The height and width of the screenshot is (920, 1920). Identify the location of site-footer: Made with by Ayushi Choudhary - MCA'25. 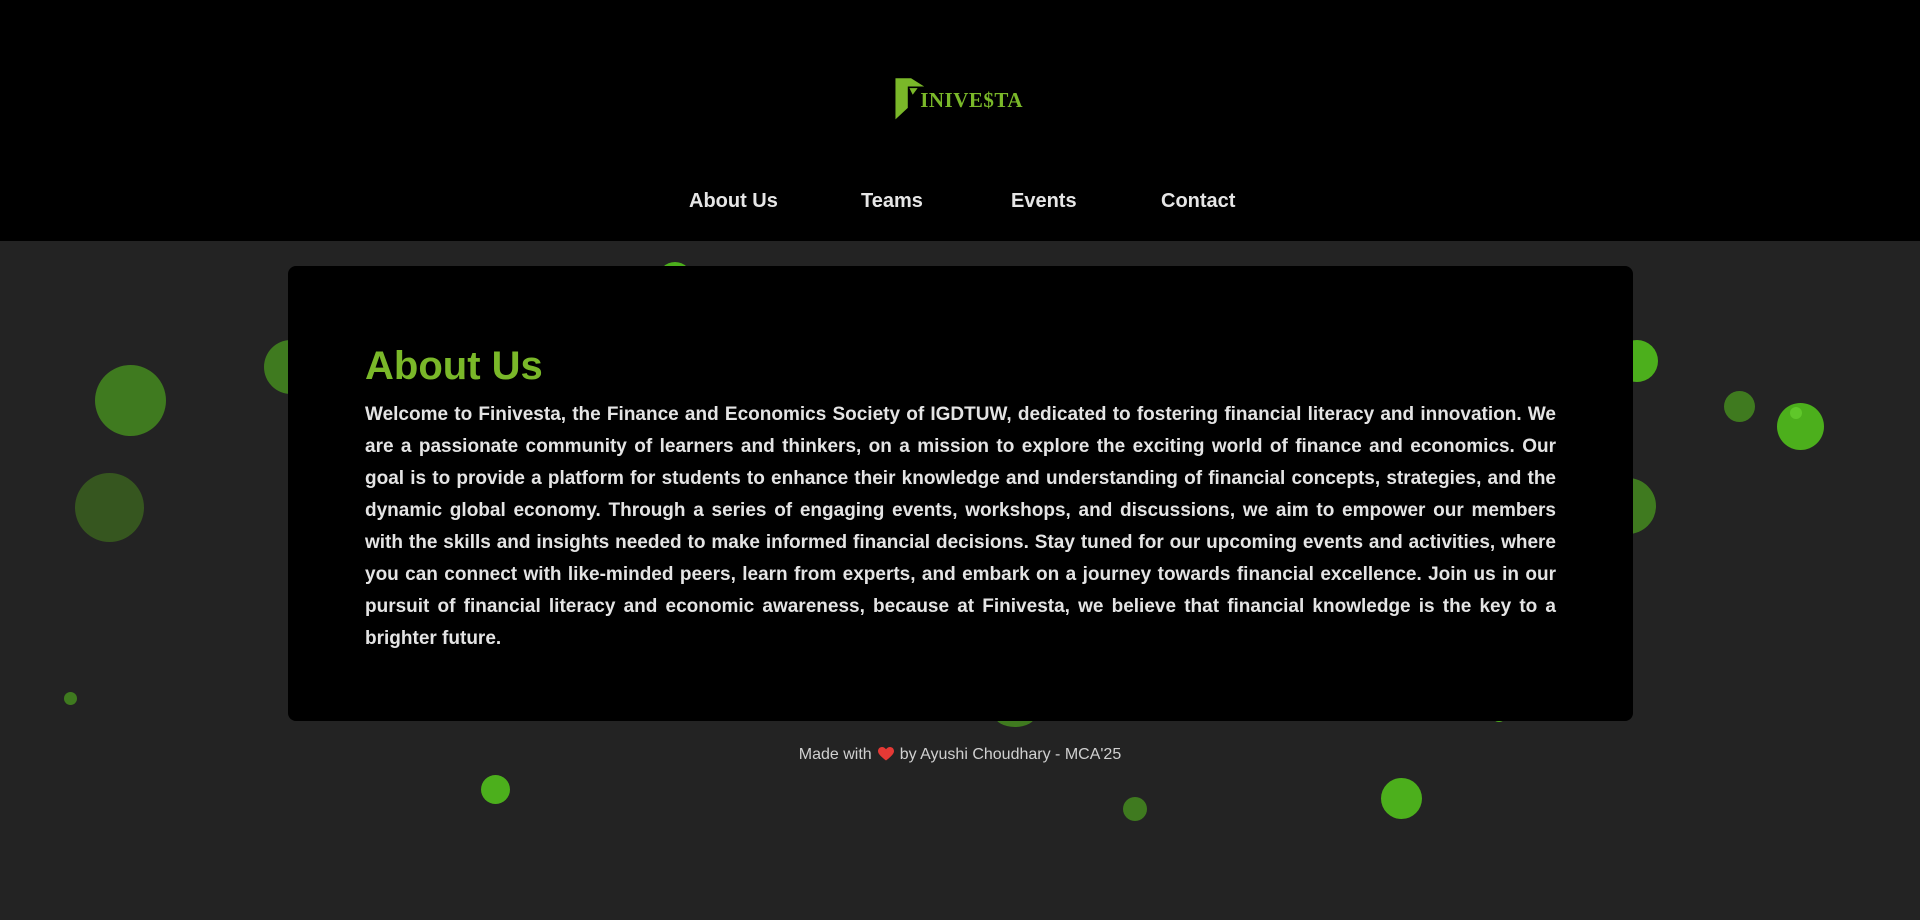
(960, 756).